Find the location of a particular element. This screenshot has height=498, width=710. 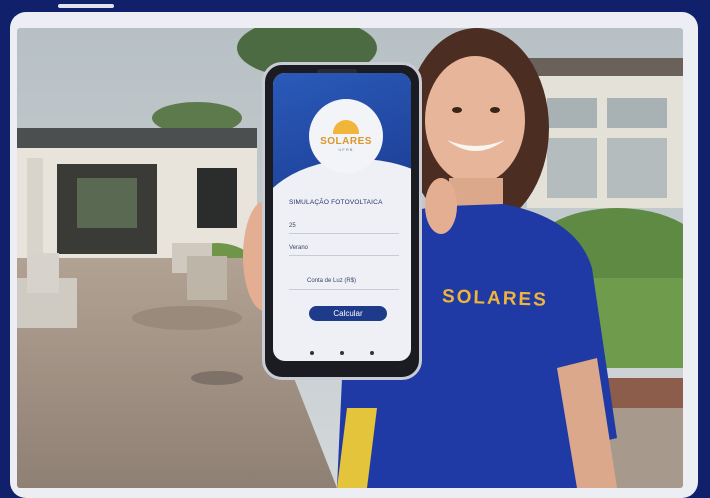

field-1-underline is located at coordinates (344, 233).